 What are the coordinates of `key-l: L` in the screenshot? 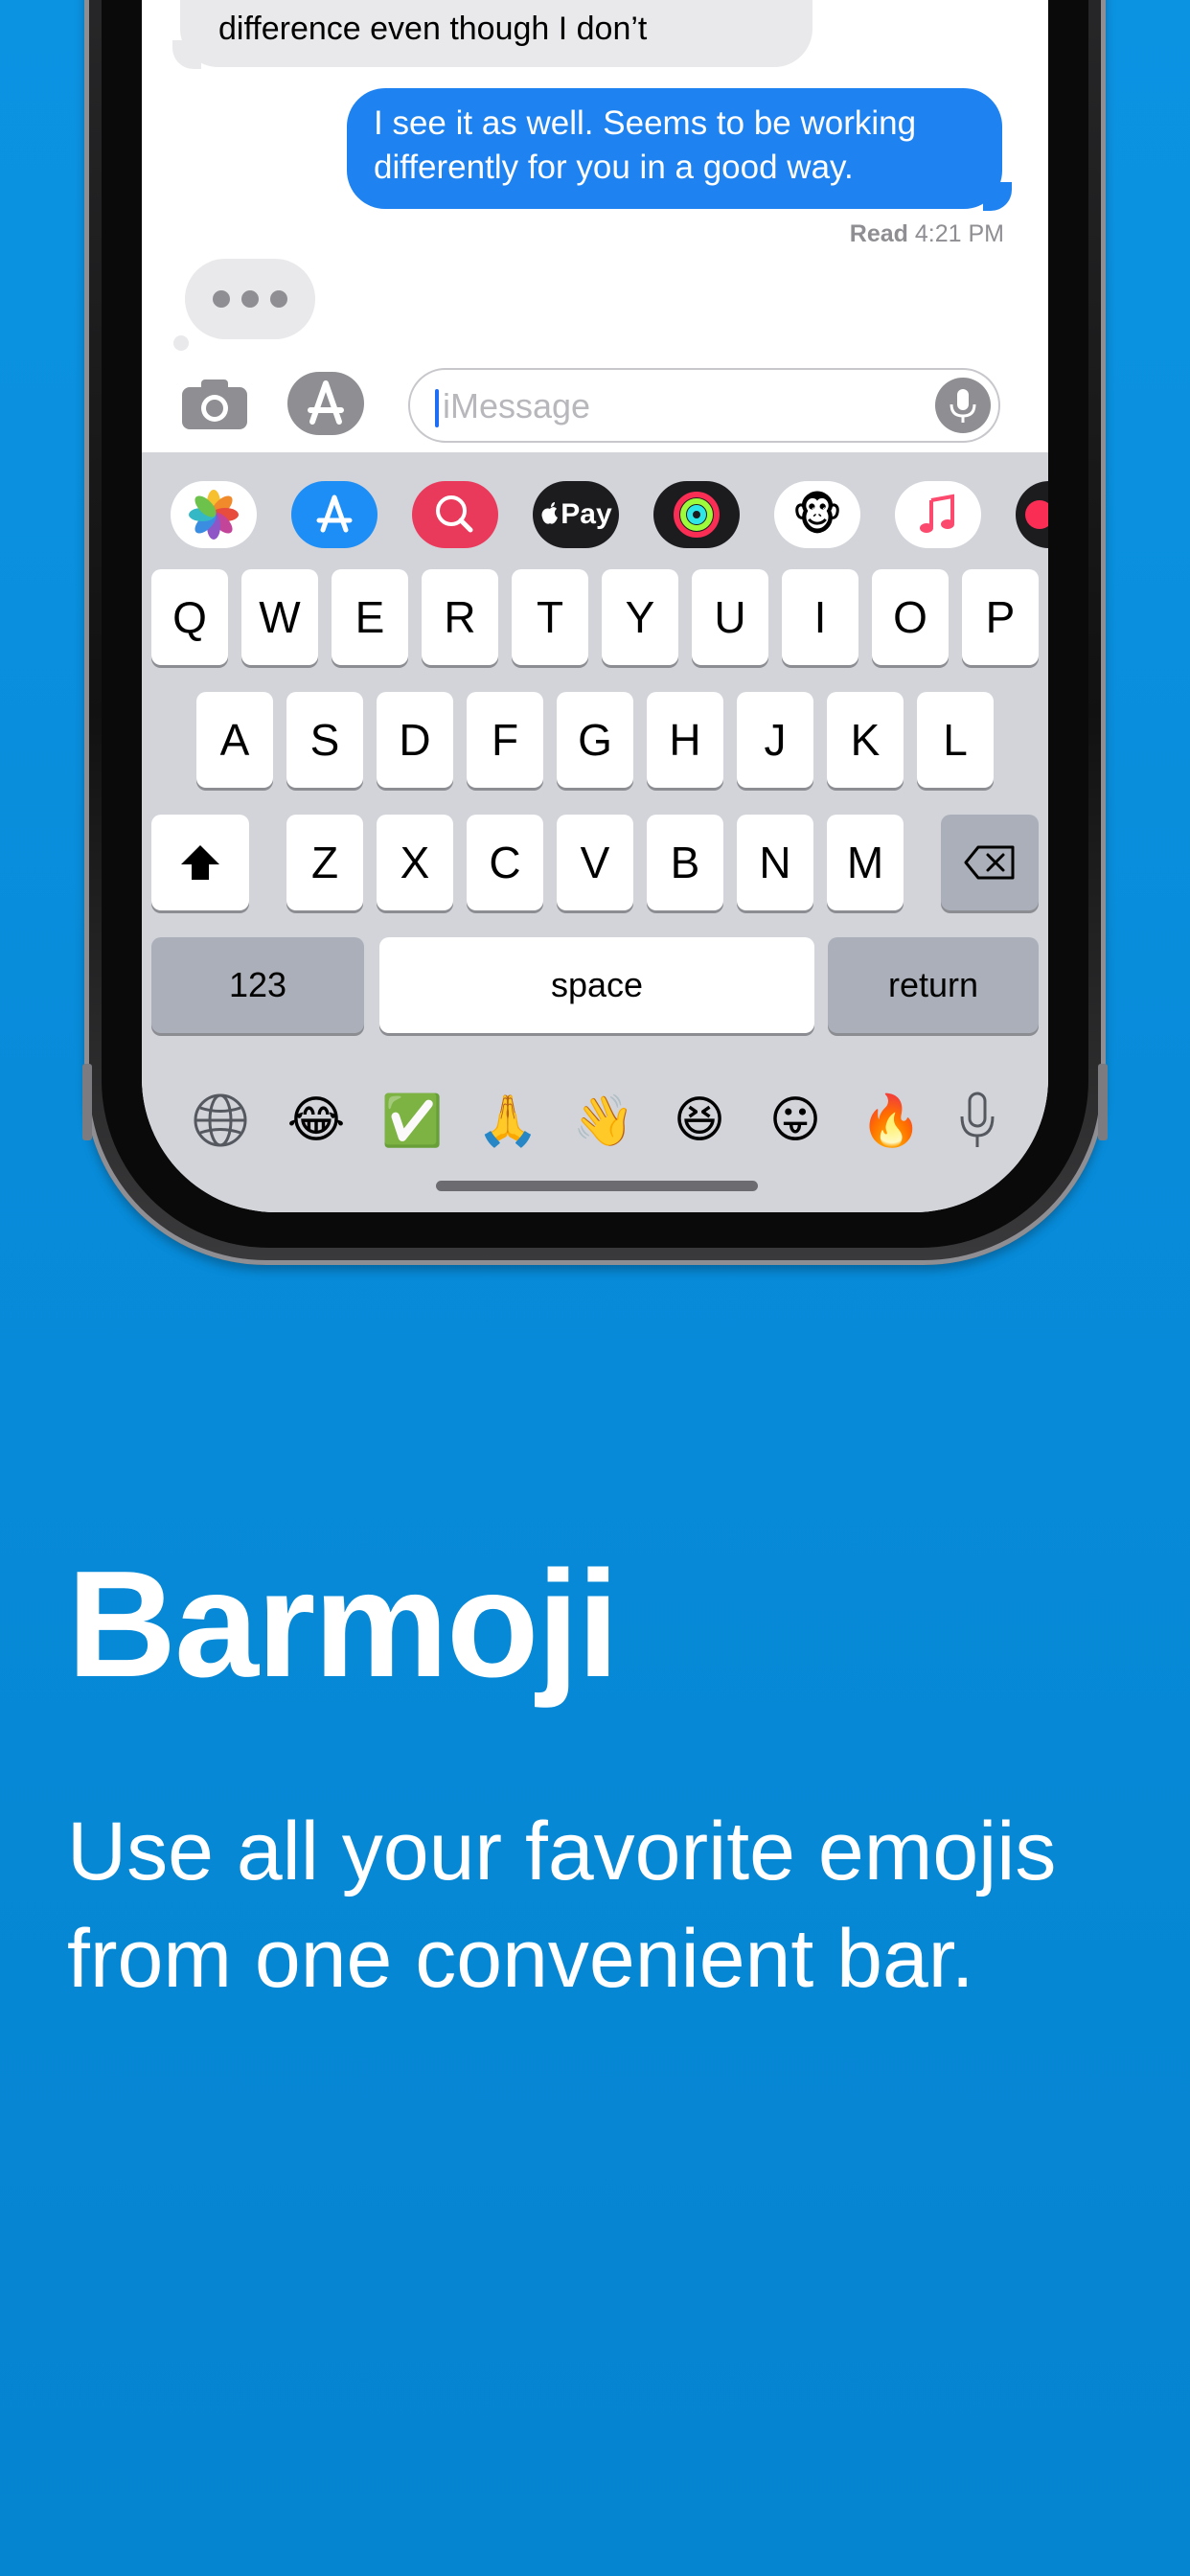 It's located at (956, 740).